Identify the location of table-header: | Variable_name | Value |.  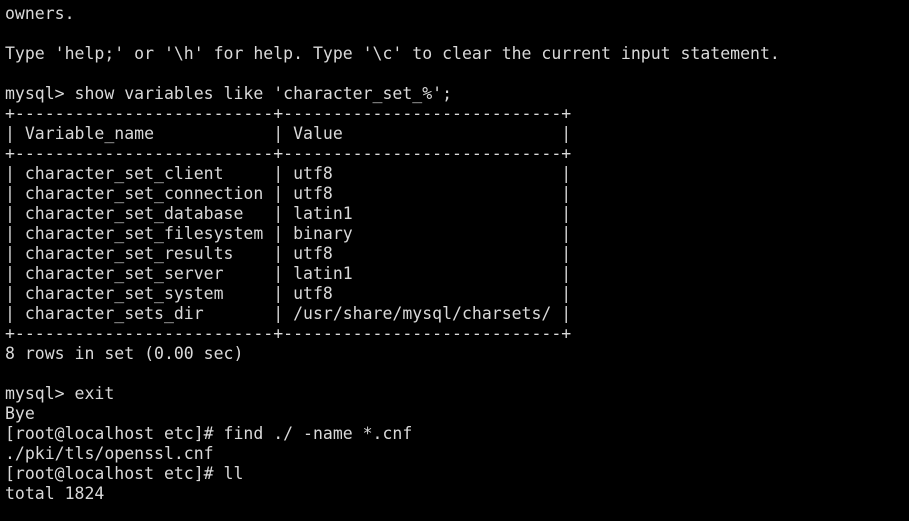
(288, 133).